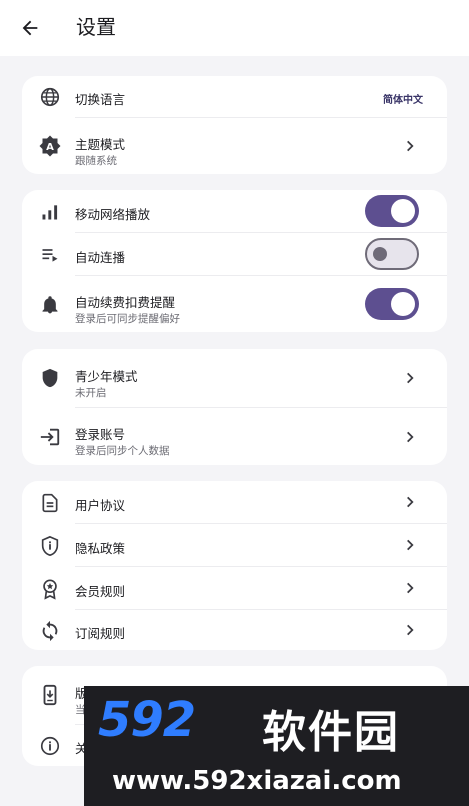 This screenshot has width=469, height=806. I want to click on top-app-bar: 设置, so click(234, 28).